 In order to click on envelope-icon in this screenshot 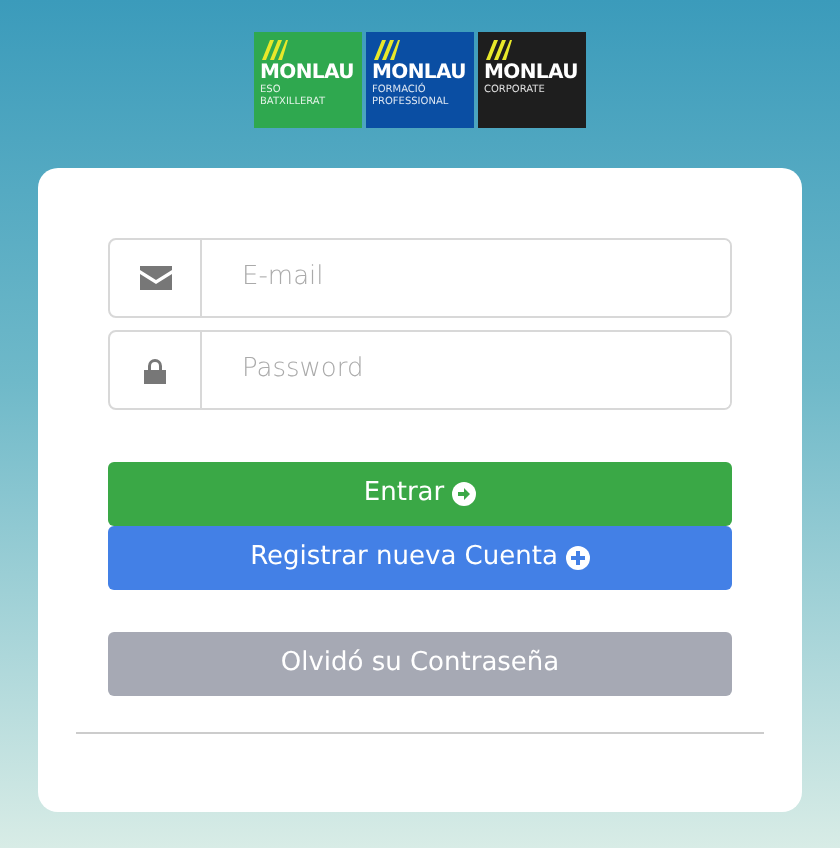, I will do `click(155, 278)`.